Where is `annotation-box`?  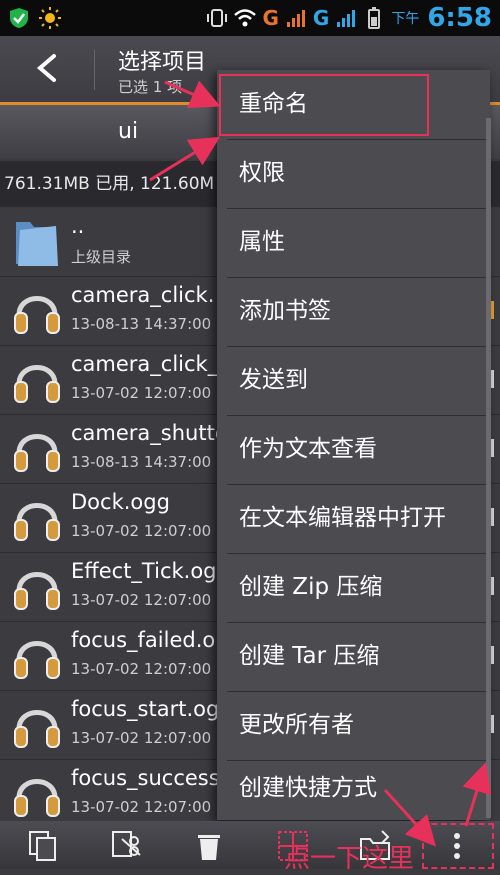 annotation-box is located at coordinates (458, 846).